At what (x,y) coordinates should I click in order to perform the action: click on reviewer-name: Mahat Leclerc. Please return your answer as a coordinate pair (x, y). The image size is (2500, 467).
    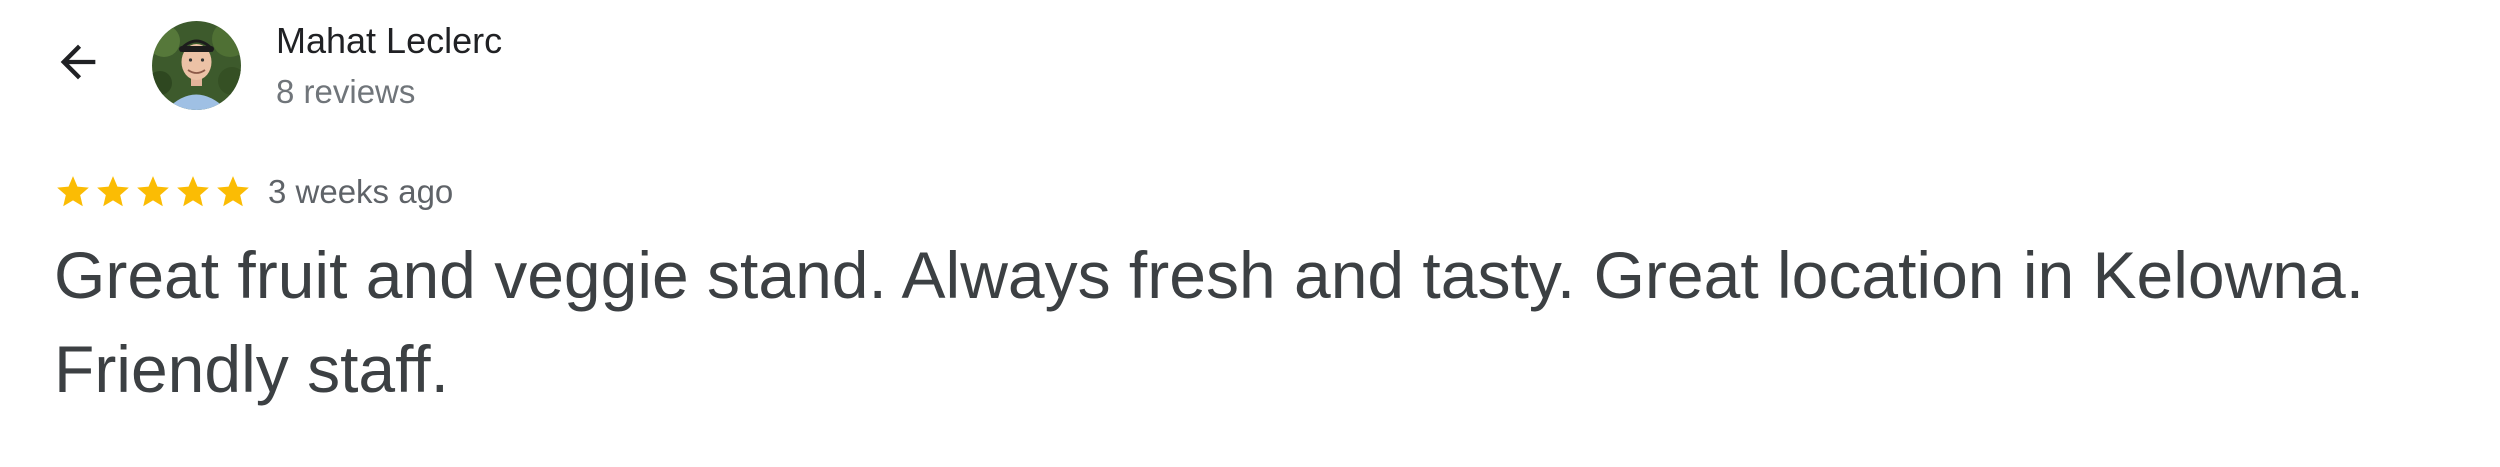
    Looking at the image, I should click on (389, 41).